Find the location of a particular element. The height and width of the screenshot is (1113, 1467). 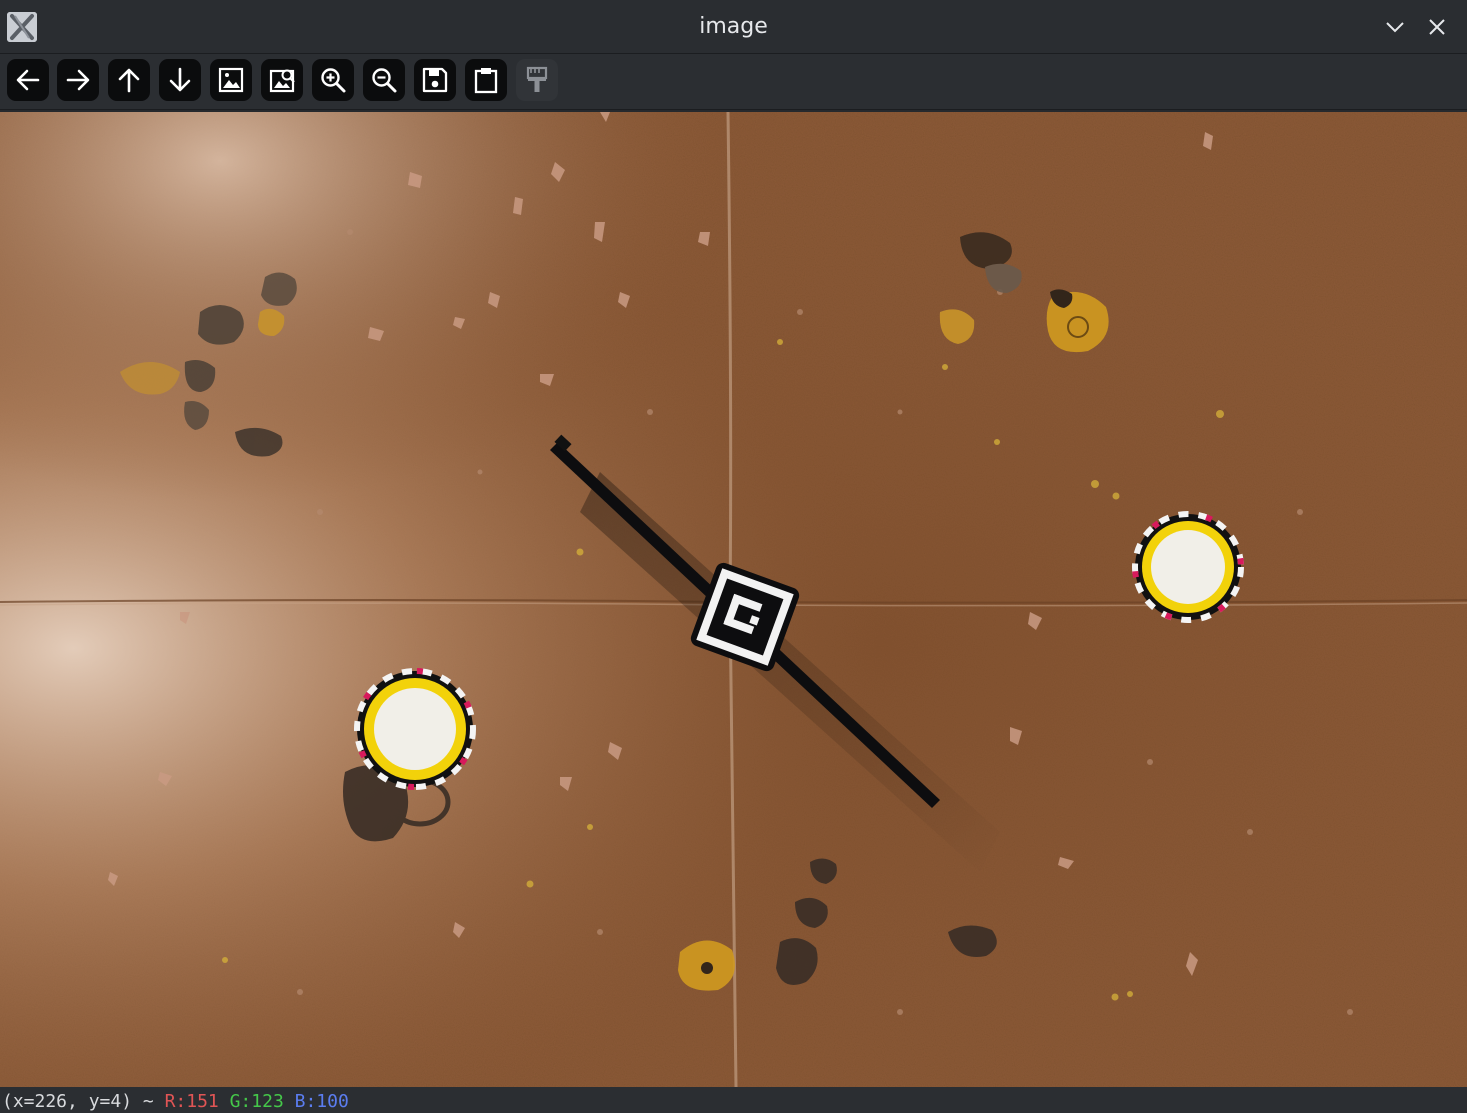

fit-image-button is located at coordinates (231, 80).